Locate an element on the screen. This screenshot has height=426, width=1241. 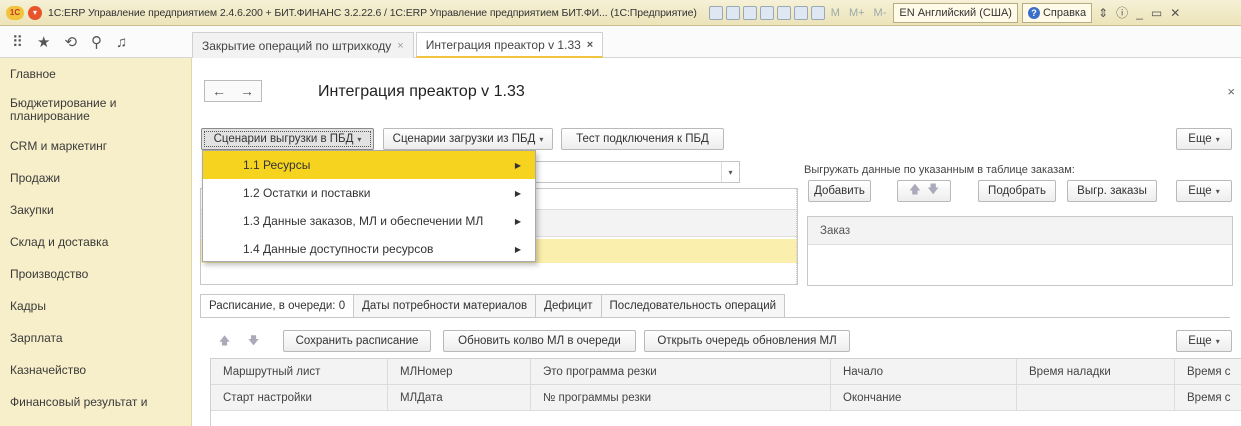
menu-item-resource-availability: 1.4 Данные доступности ресурсов ▶ is located at coordinates (369, 249).